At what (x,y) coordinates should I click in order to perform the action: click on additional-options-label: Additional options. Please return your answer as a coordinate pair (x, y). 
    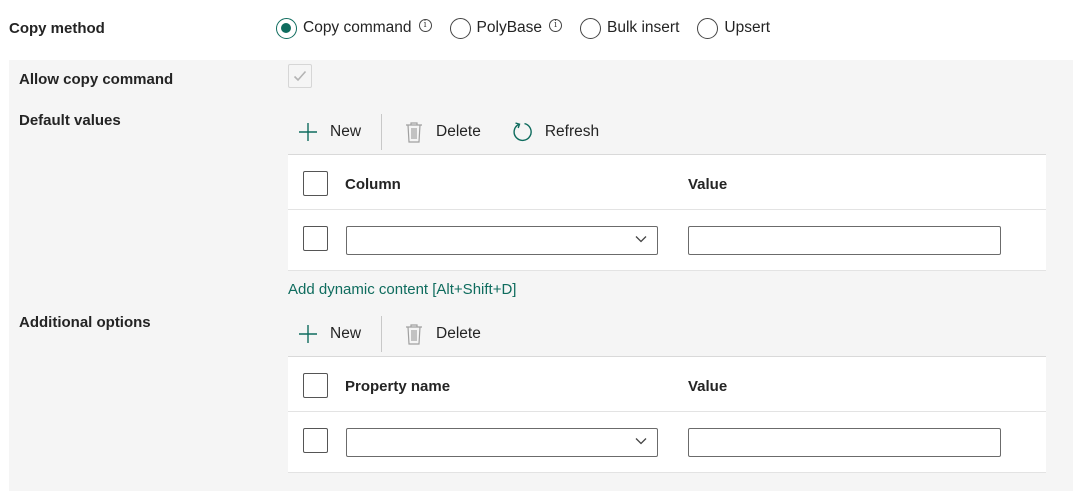
    Looking at the image, I should click on (85, 322).